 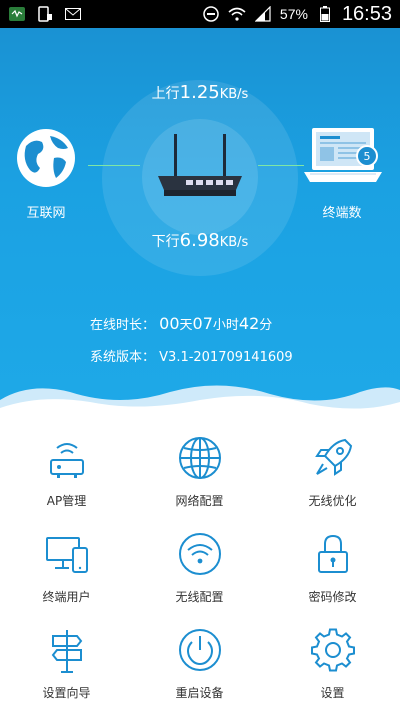 I want to click on battery-percent: 57%, so click(x=293, y=14).